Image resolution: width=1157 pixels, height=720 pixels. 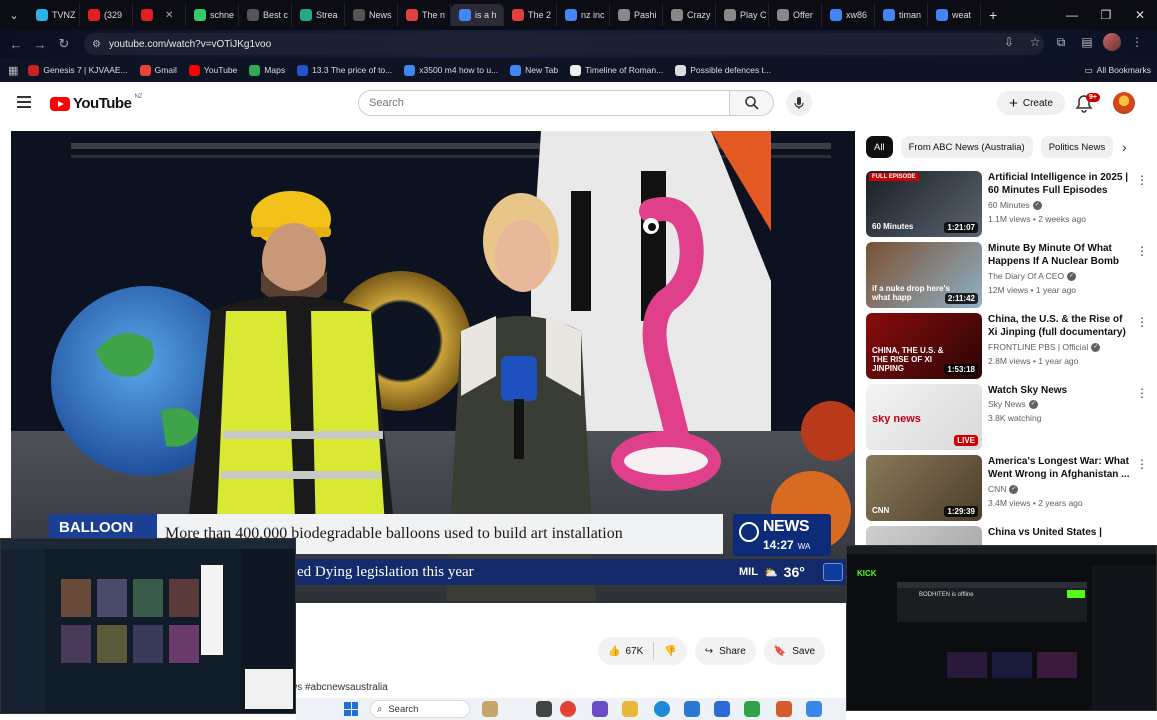 What do you see at coordinates (1044, 347) in the screenshot?
I see `channel-name: FRONTLINE PBS | Official ✓` at bounding box center [1044, 347].